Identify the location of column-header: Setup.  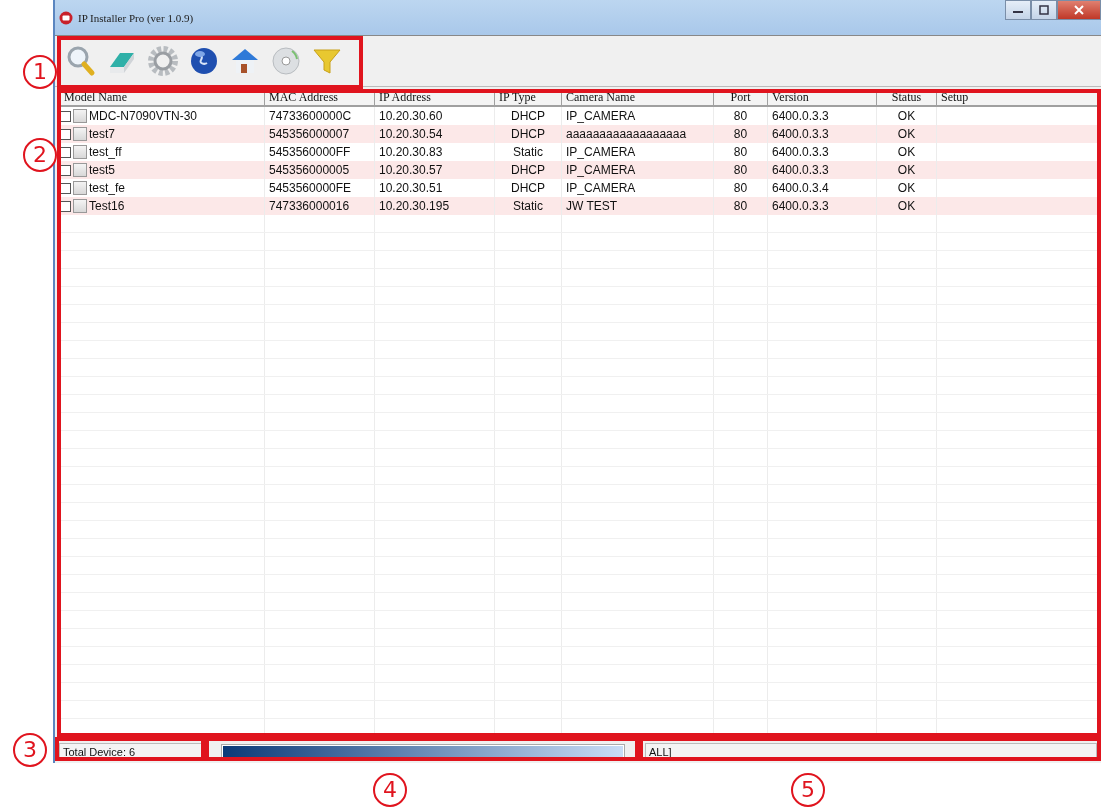
(1018, 97).